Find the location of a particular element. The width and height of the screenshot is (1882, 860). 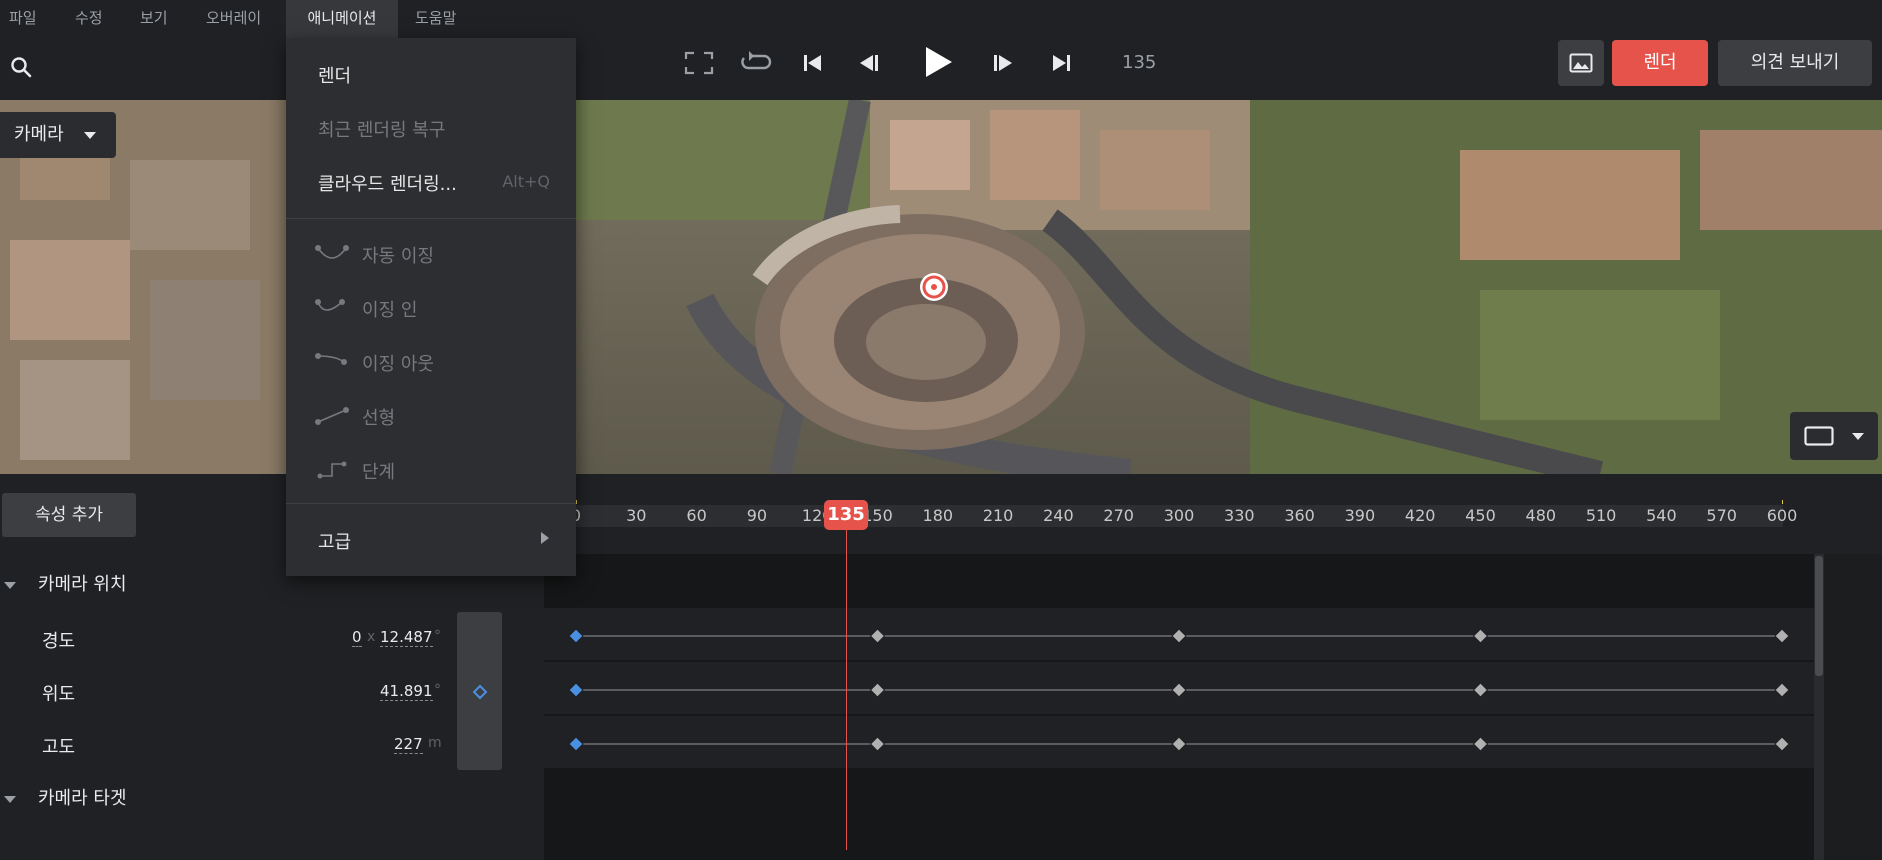

menu-item-auto-ease: 자동 이징 is located at coordinates (398, 255).